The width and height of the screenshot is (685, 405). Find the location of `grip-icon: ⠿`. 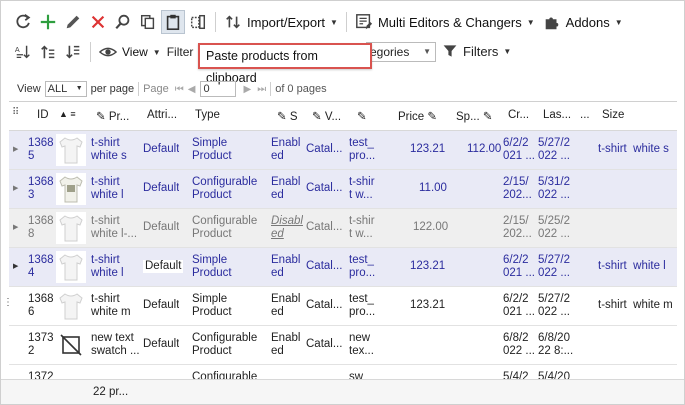

grip-icon: ⠿ is located at coordinates (16, 112).